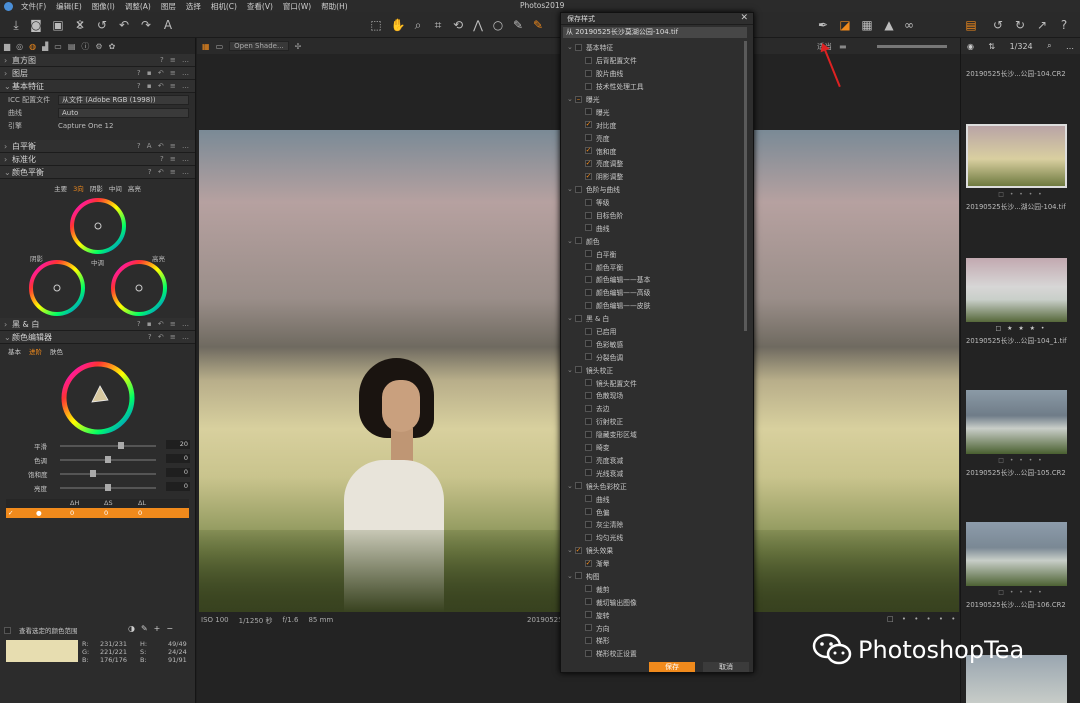 The image size is (1080, 703). Describe the element at coordinates (178, 444) in the screenshot. I see `slider-smooth-value: 20` at that location.